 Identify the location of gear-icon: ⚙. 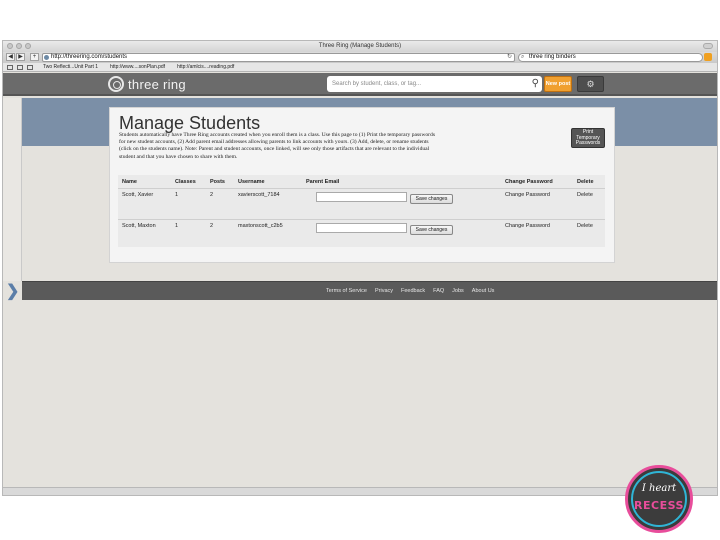
(590, 84).